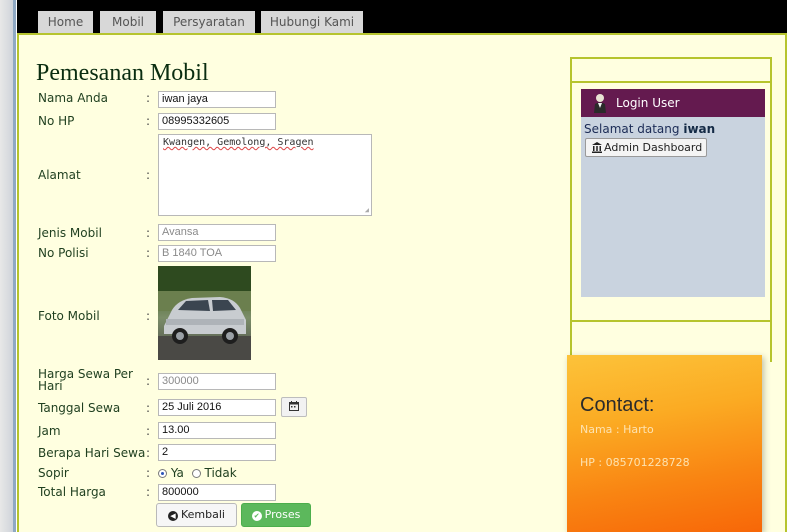  I want to click on hp-input: 08995332605, so click(217, 121).